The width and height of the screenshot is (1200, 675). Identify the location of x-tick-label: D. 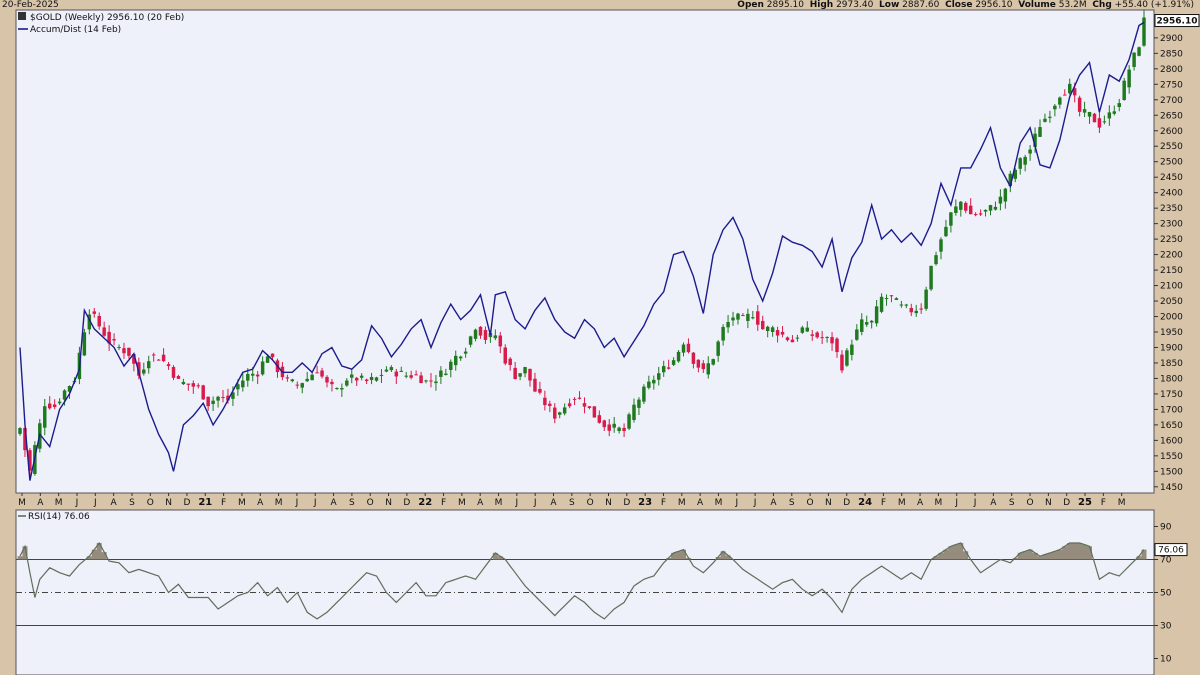
(626, 503).